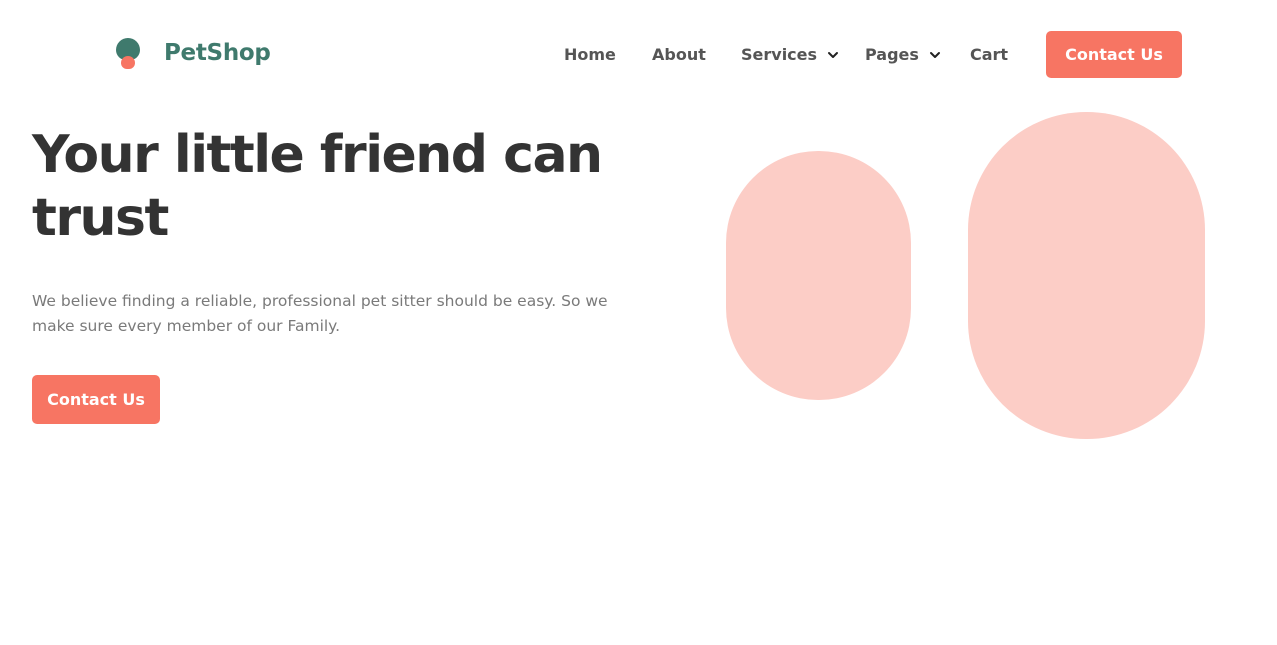 The height and width of the screenshot is (645, 1277). Describe the element at coordinates (1086, 275) in the screenshot. I see `hero-image-placeholder-right` at that location.